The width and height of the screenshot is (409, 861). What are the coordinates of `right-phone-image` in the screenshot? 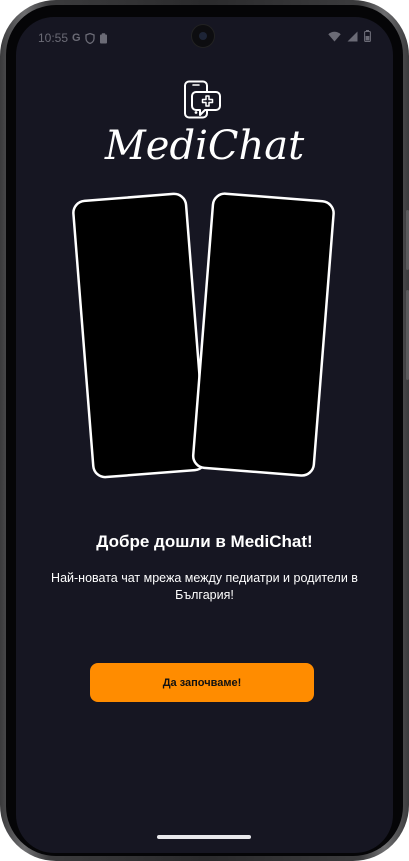 It's located at (263, 334).